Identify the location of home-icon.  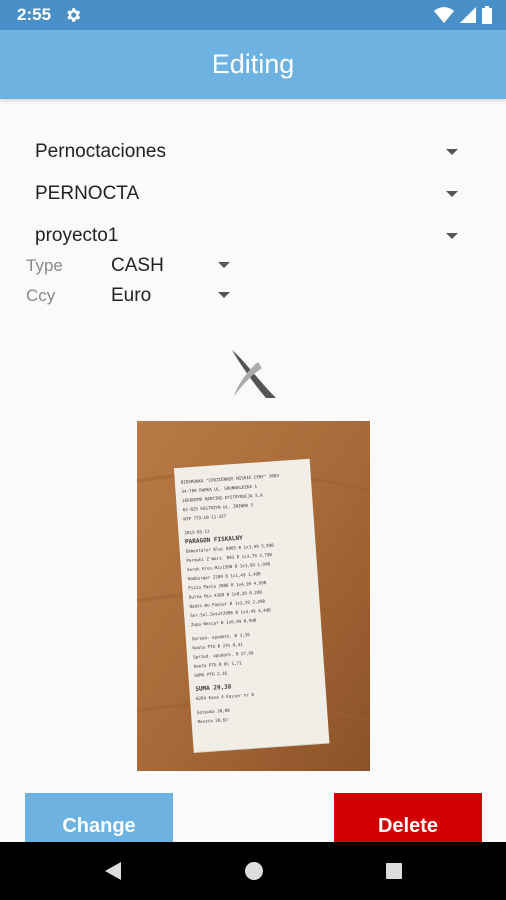
(254, 871).